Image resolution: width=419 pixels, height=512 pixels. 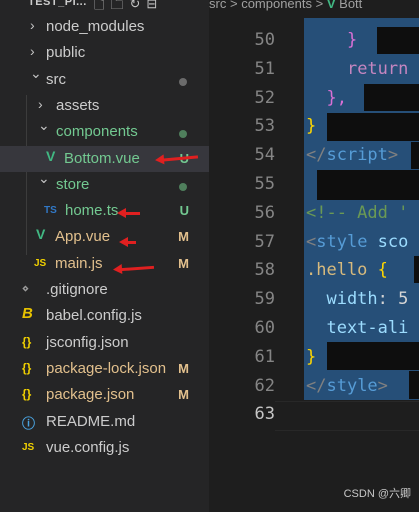 I want to click on line-number: 63, so click(x=264, y=414).